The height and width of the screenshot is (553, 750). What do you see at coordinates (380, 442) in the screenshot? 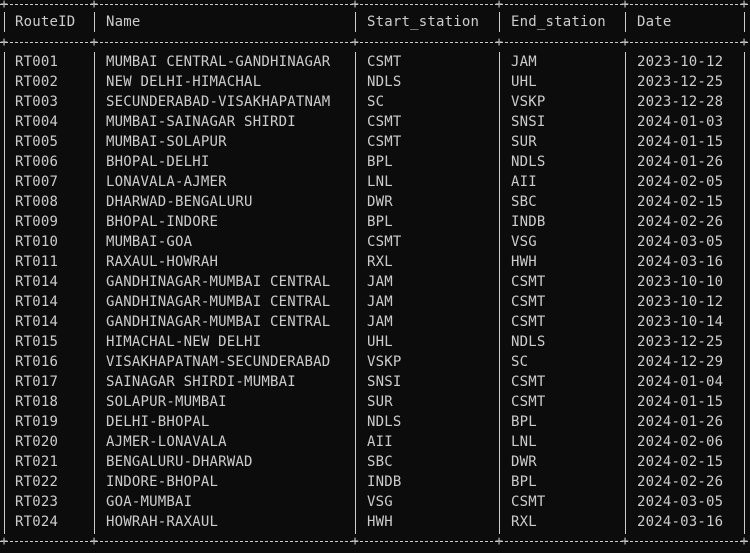
I see `cell-start-station: AII` at bounding box center [380, 442].